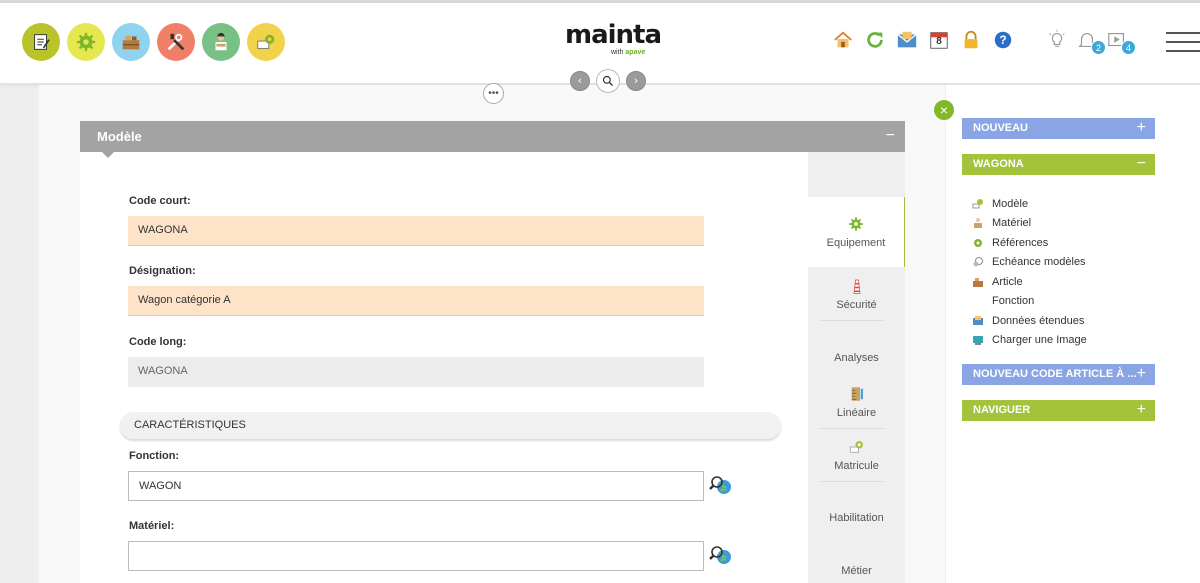  Describe the element at coordinates (944, 110) in the screenshot. I see `close-sidebar-button: ×` at that location.